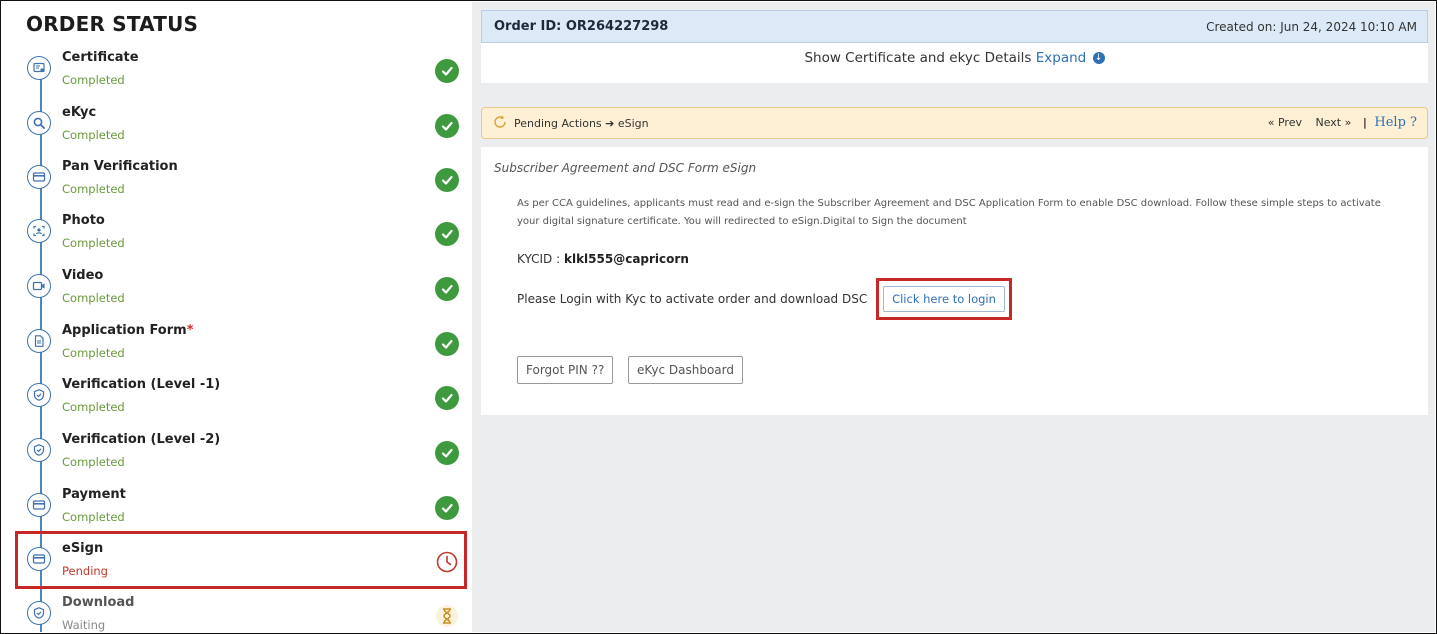 The image size is (1437, 634). Describe the element at coordinates (1395, 122) in the screenshot. I see `help-link: Help ?` at that location.